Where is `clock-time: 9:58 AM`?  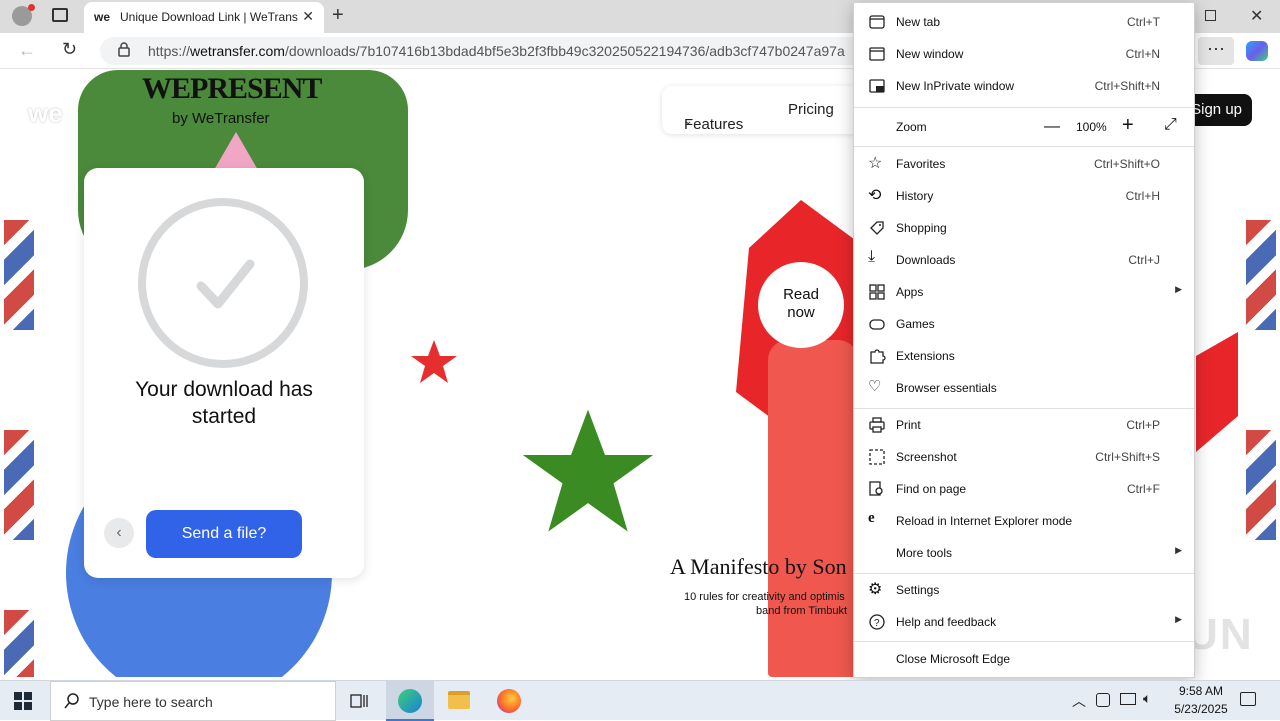 clock-time: 9:58 AM is located at coordinates (1201, 691).